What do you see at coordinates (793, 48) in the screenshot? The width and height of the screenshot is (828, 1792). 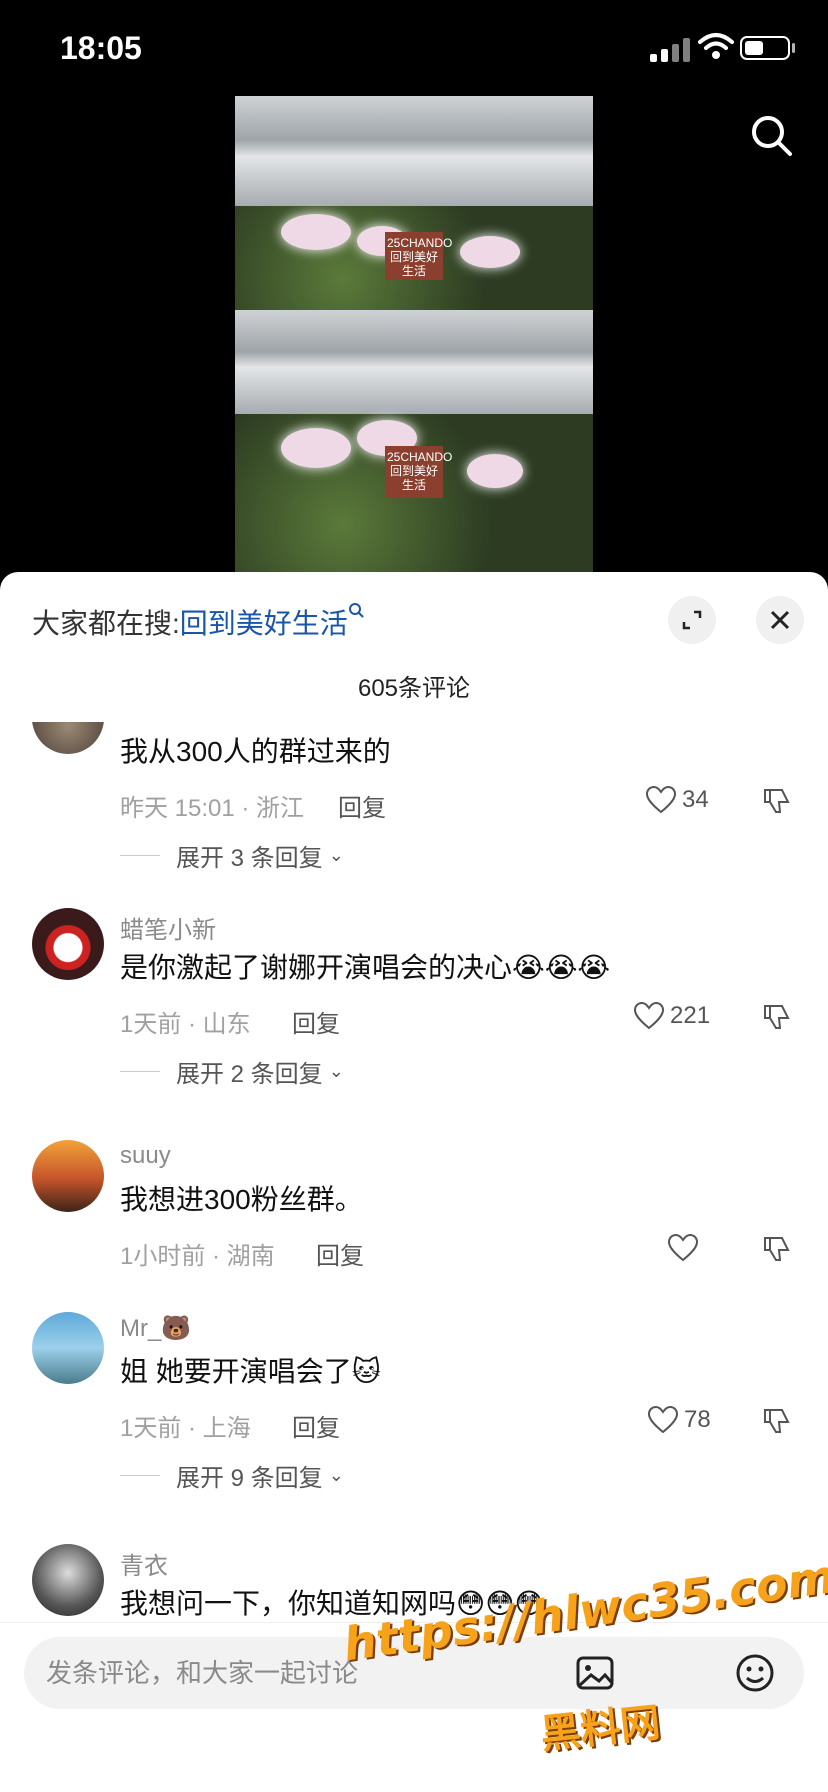 I see `battery-tip` at bounding box center [793, 48].